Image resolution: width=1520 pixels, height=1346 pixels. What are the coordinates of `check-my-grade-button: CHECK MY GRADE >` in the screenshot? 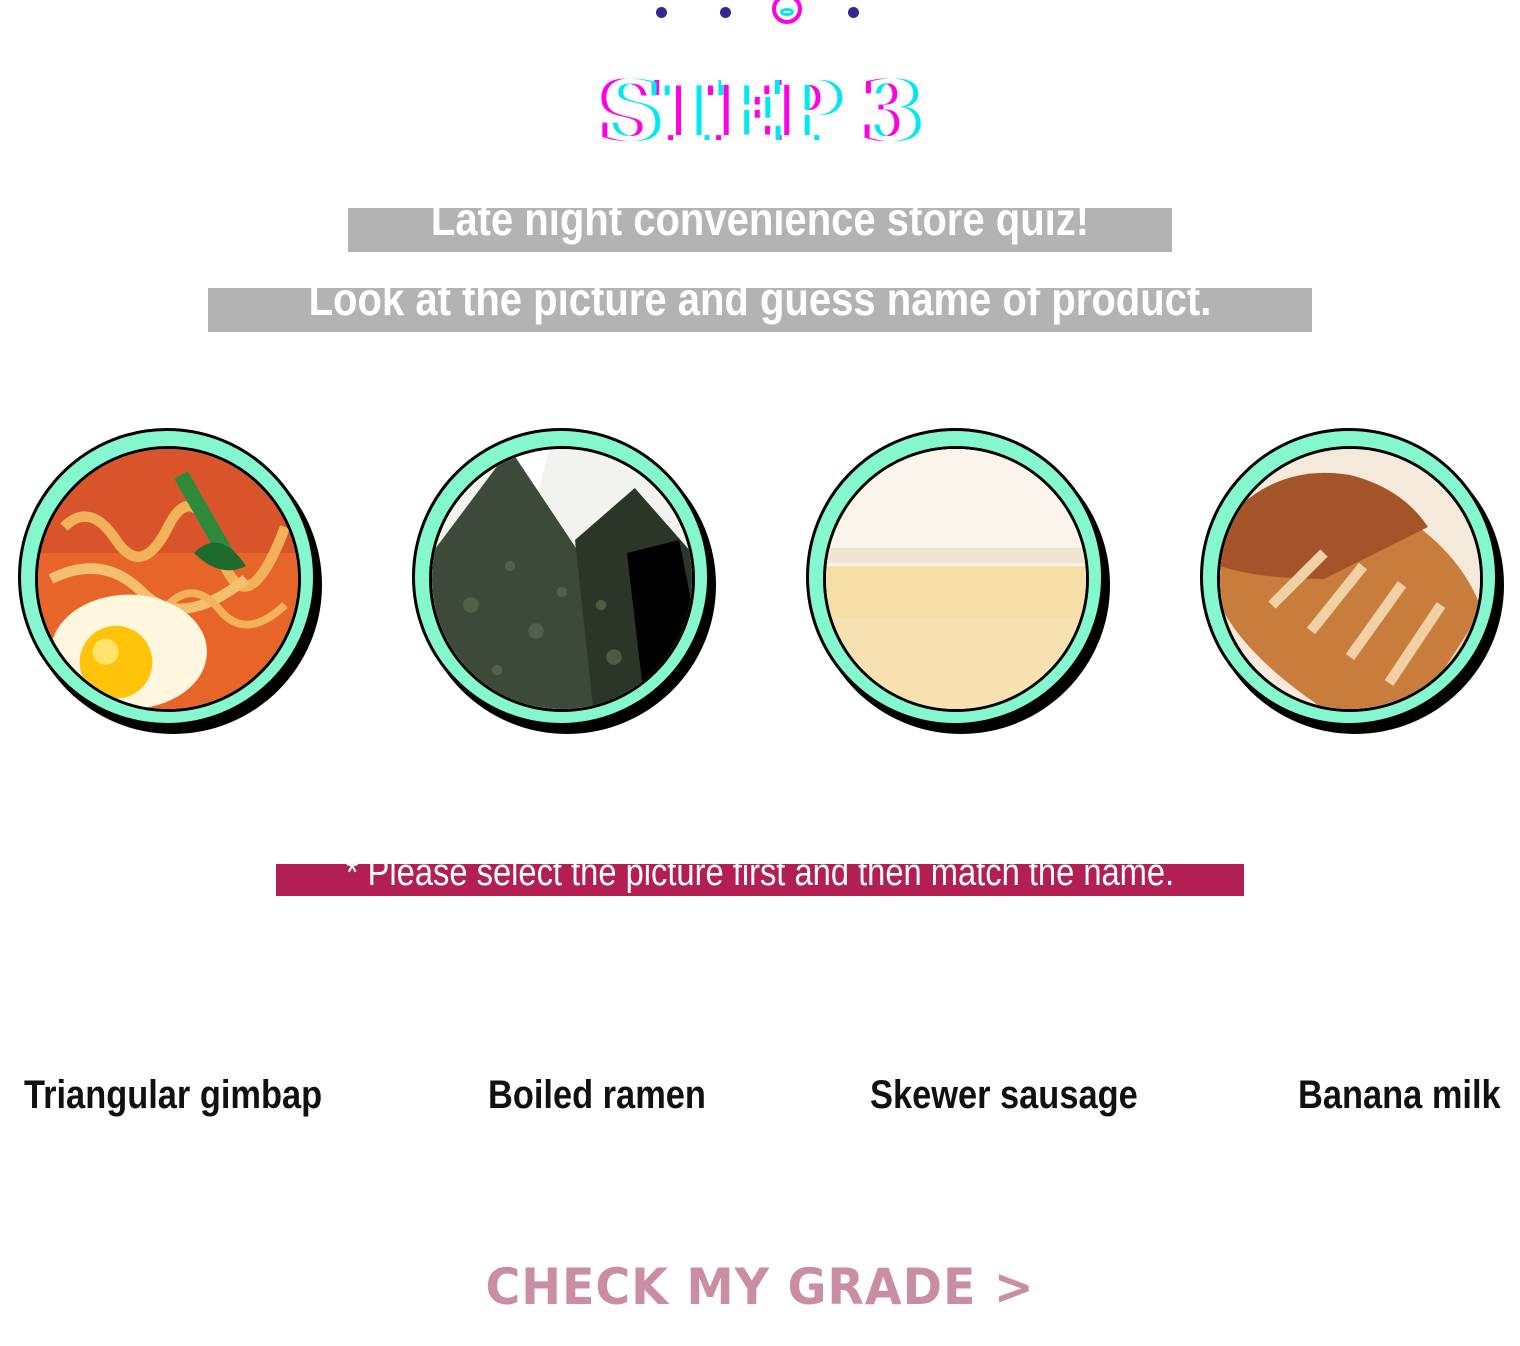 It's located at (760, 1287).